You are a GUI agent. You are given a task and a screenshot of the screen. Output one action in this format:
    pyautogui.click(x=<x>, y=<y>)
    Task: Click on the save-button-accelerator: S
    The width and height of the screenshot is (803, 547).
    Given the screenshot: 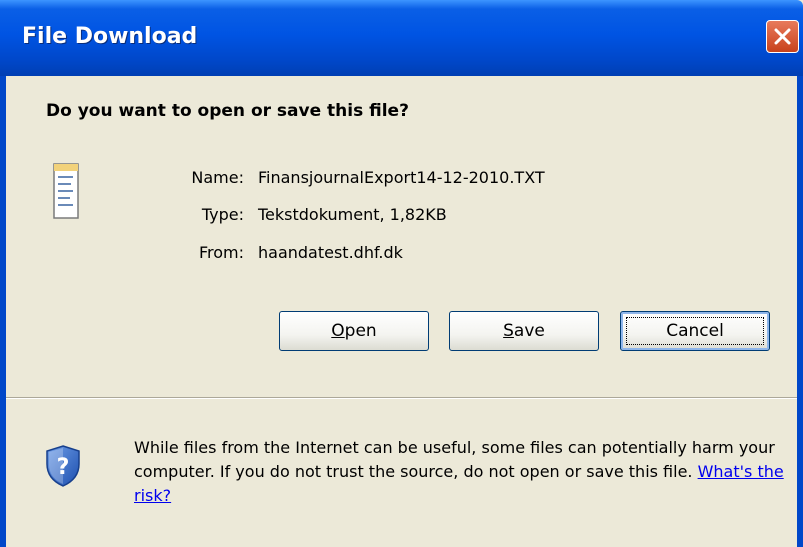 What is the action you would take?
    pyautogui.click(x=508, y=331)
    